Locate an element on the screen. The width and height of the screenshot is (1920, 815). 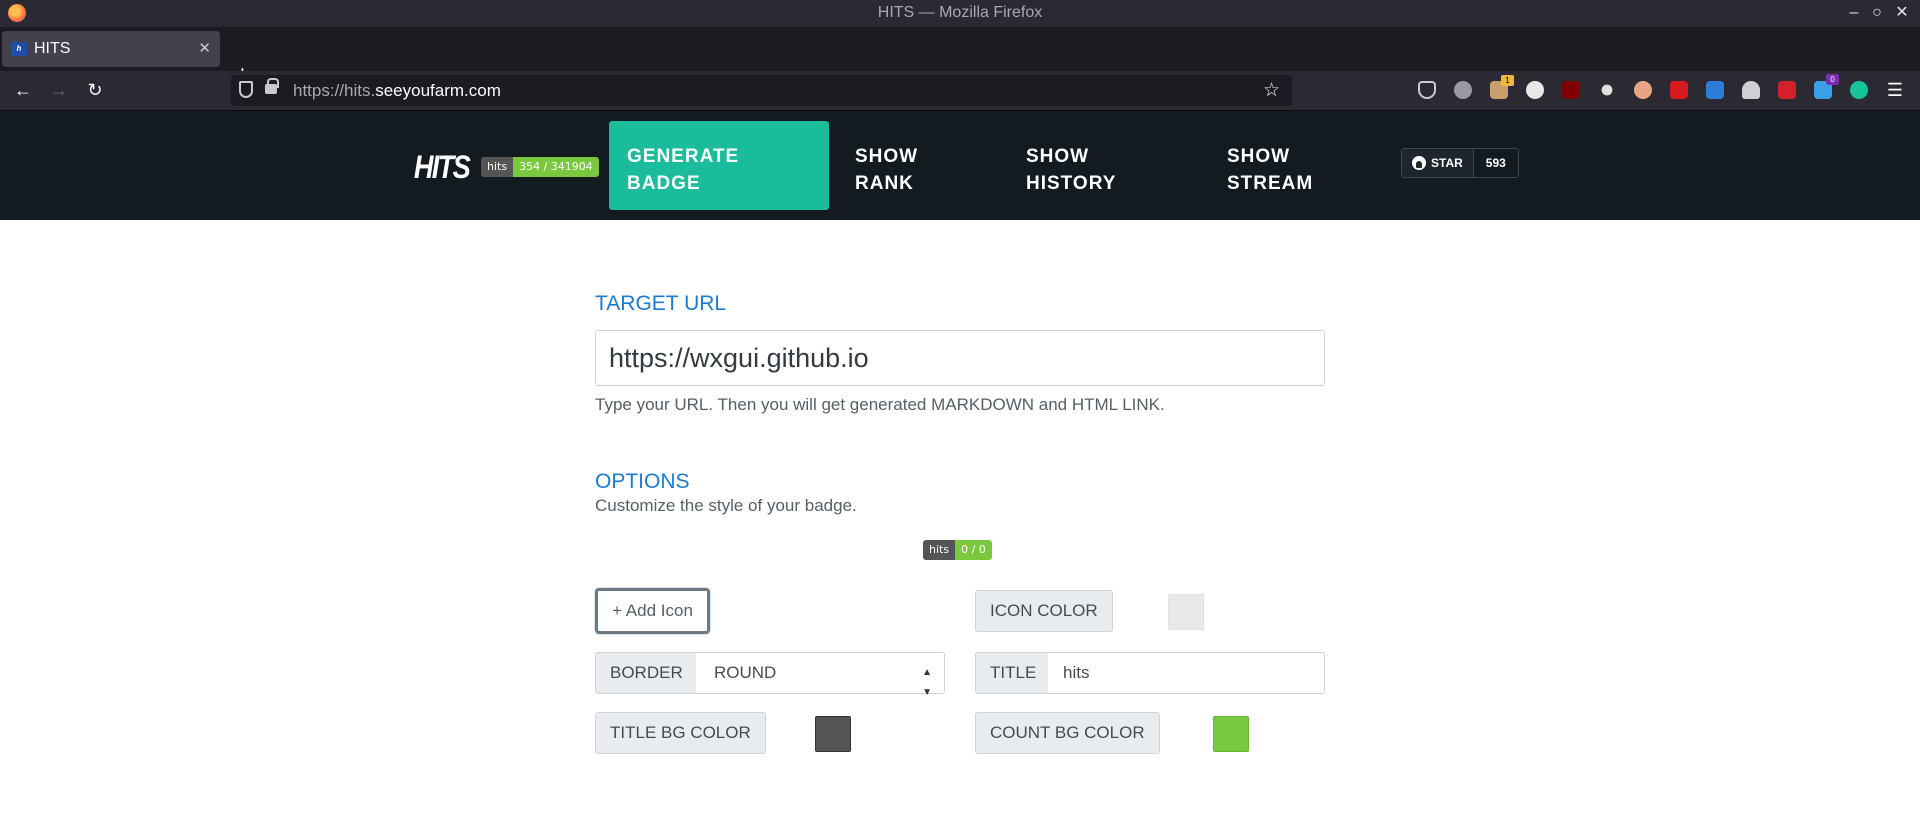
window-titlebar: HITS — Mozilla Firefox – ○ ✕ is located at coordinates (960, 13).